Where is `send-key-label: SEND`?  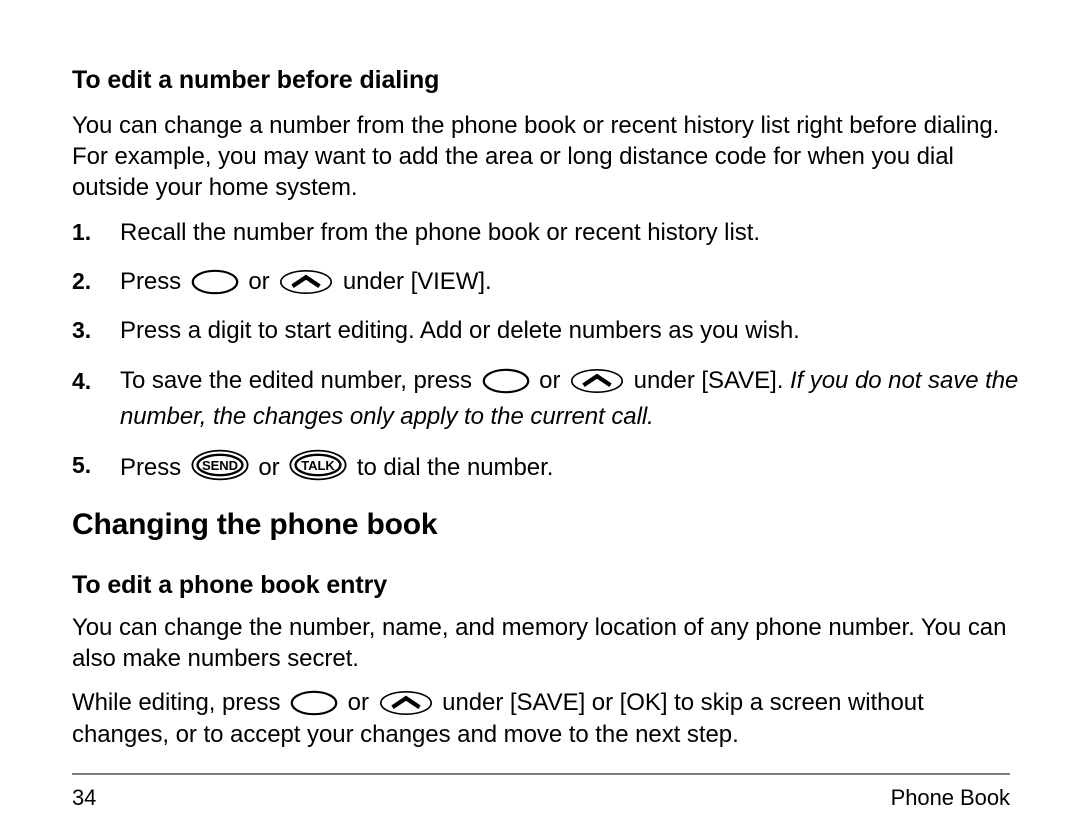 send-key-label: SEND is located at coordinates (220, 465).